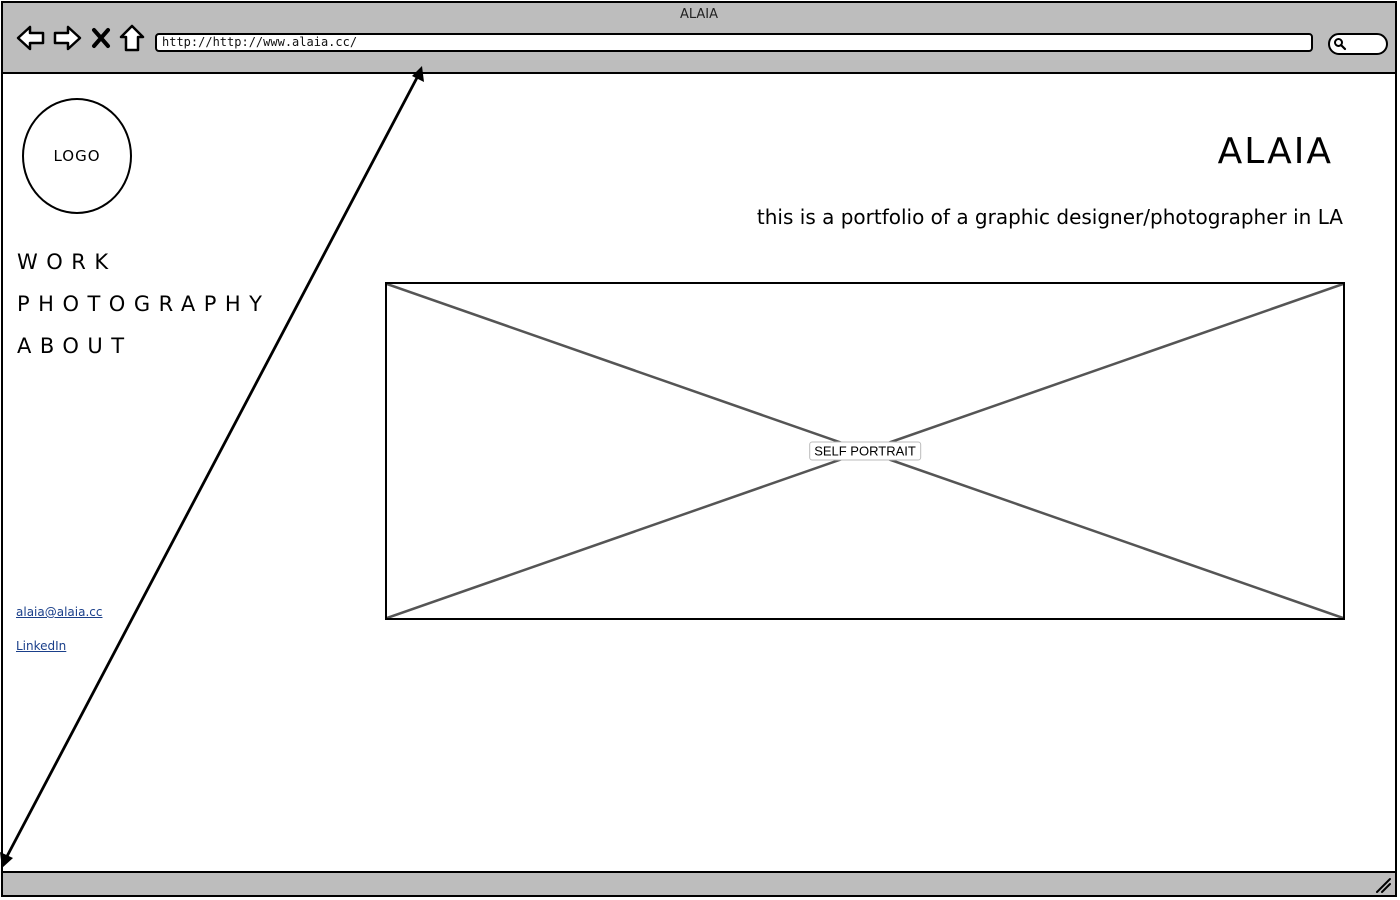 The image size is (1400, 900). I want to click on stop-x-icon, so click(101, 38).